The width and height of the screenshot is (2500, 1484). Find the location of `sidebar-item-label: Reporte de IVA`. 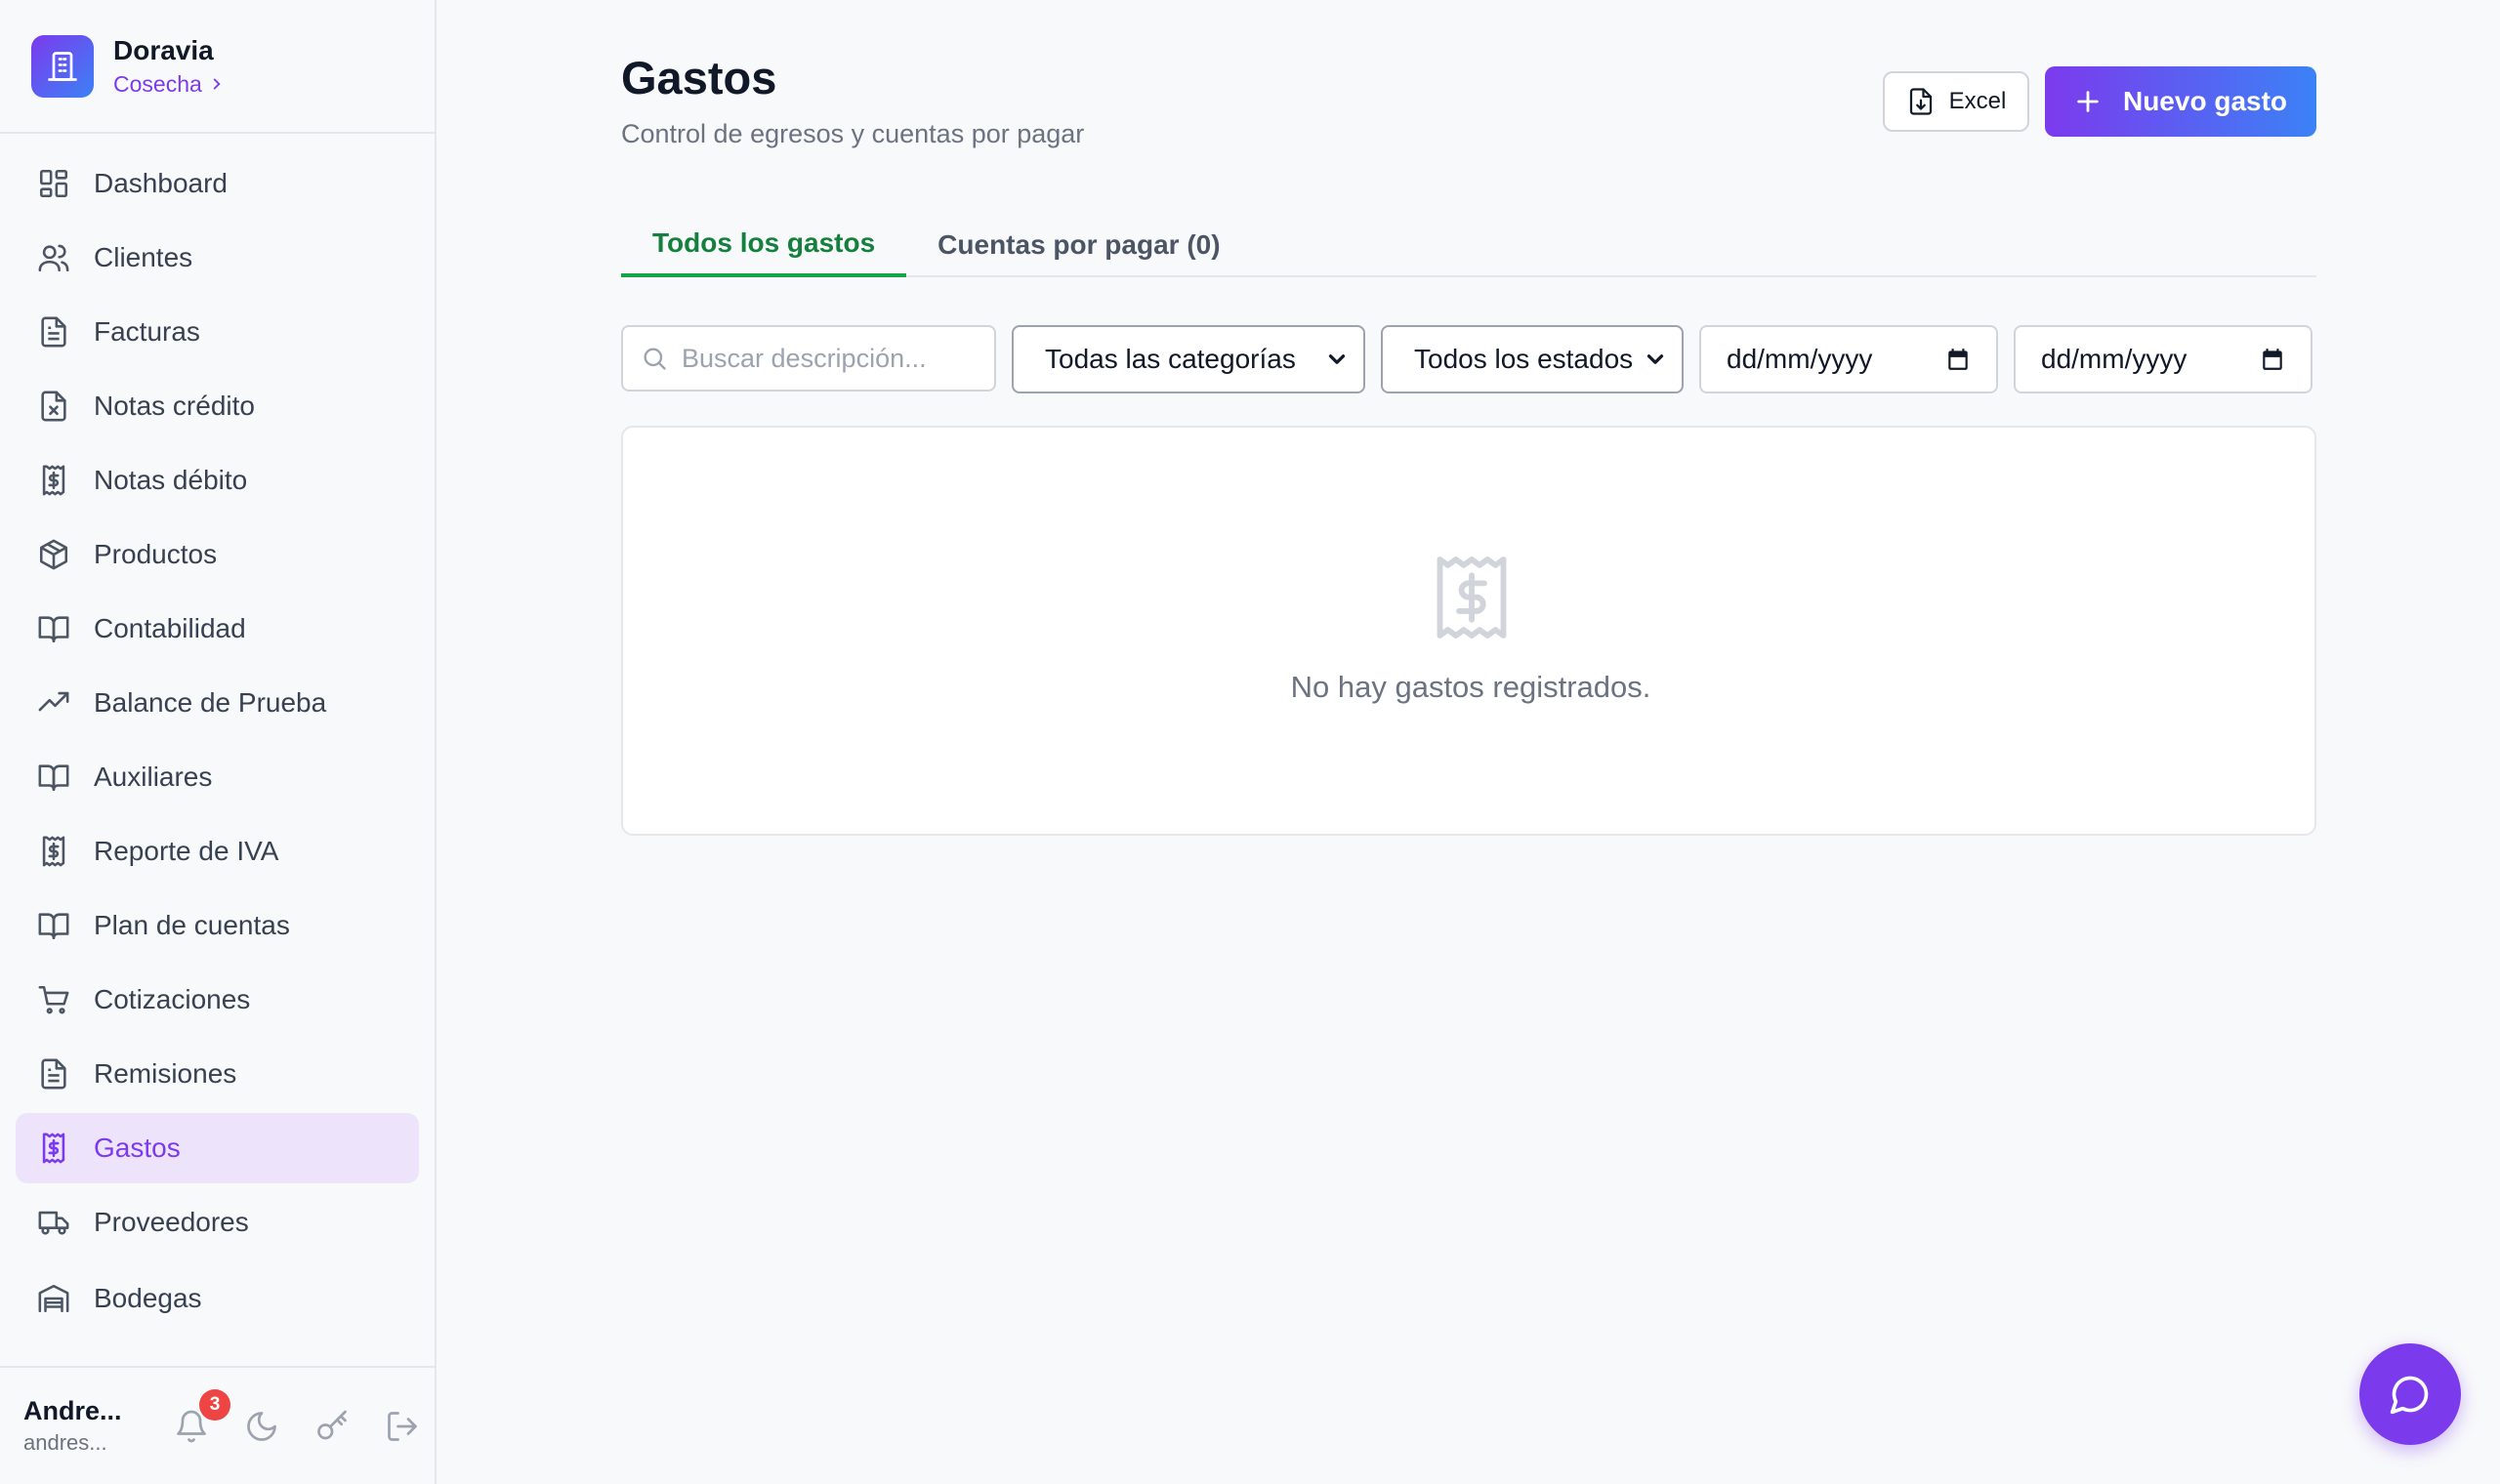

sidebar-item-label: Reporte de IVA is located at coordinates (186, 851).